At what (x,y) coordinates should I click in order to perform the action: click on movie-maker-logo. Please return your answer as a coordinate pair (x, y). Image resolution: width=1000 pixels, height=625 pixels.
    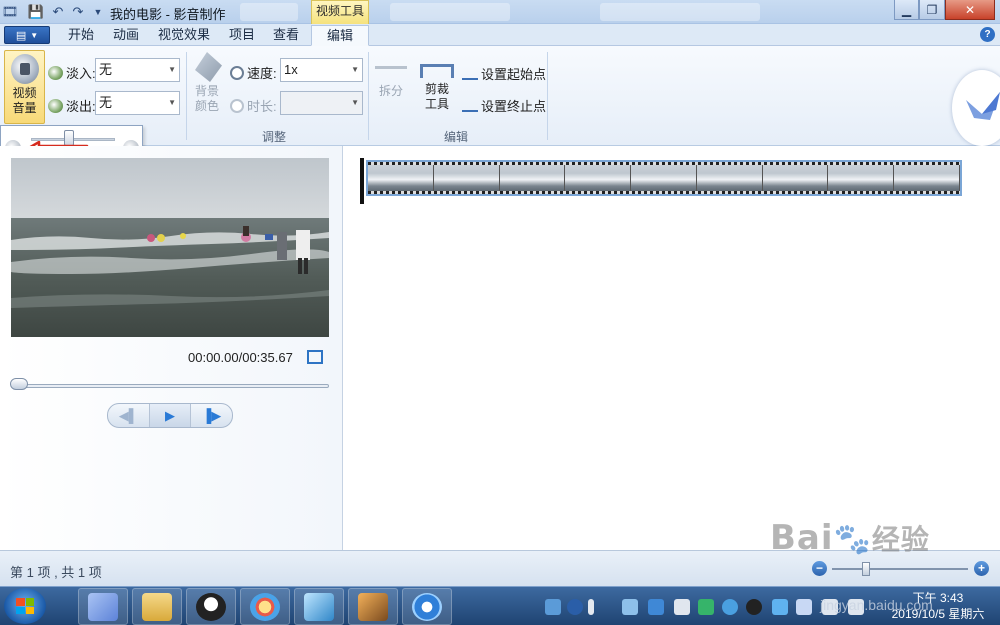
    Looking at the image, I should click on (976, 108).